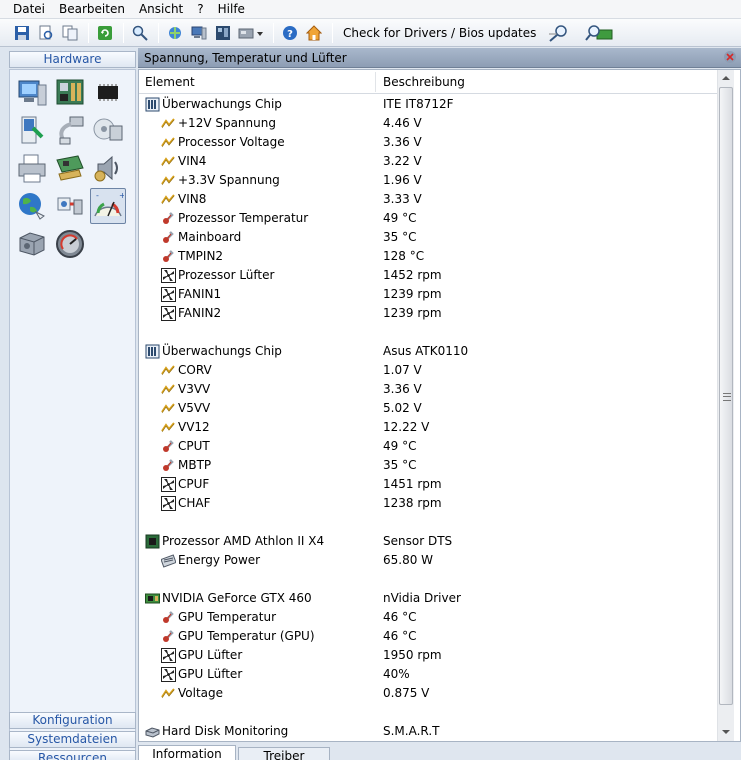 The height and width of the screenshot is (760, 741). Describe the element at coordinates (22, 33) in the screenshot. I see `save-icon` at that location.